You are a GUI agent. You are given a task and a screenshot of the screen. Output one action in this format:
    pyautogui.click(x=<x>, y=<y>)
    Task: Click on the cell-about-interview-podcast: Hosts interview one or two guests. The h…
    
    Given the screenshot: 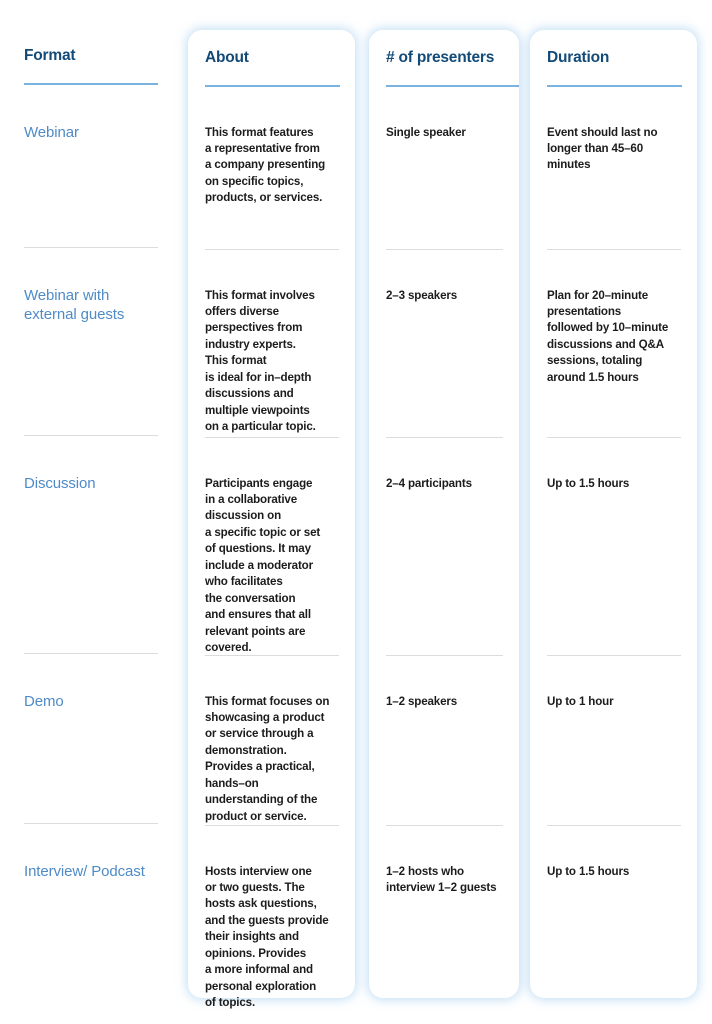 What is the action you would take?
    pyautogui.click(x=267, y=937)
    